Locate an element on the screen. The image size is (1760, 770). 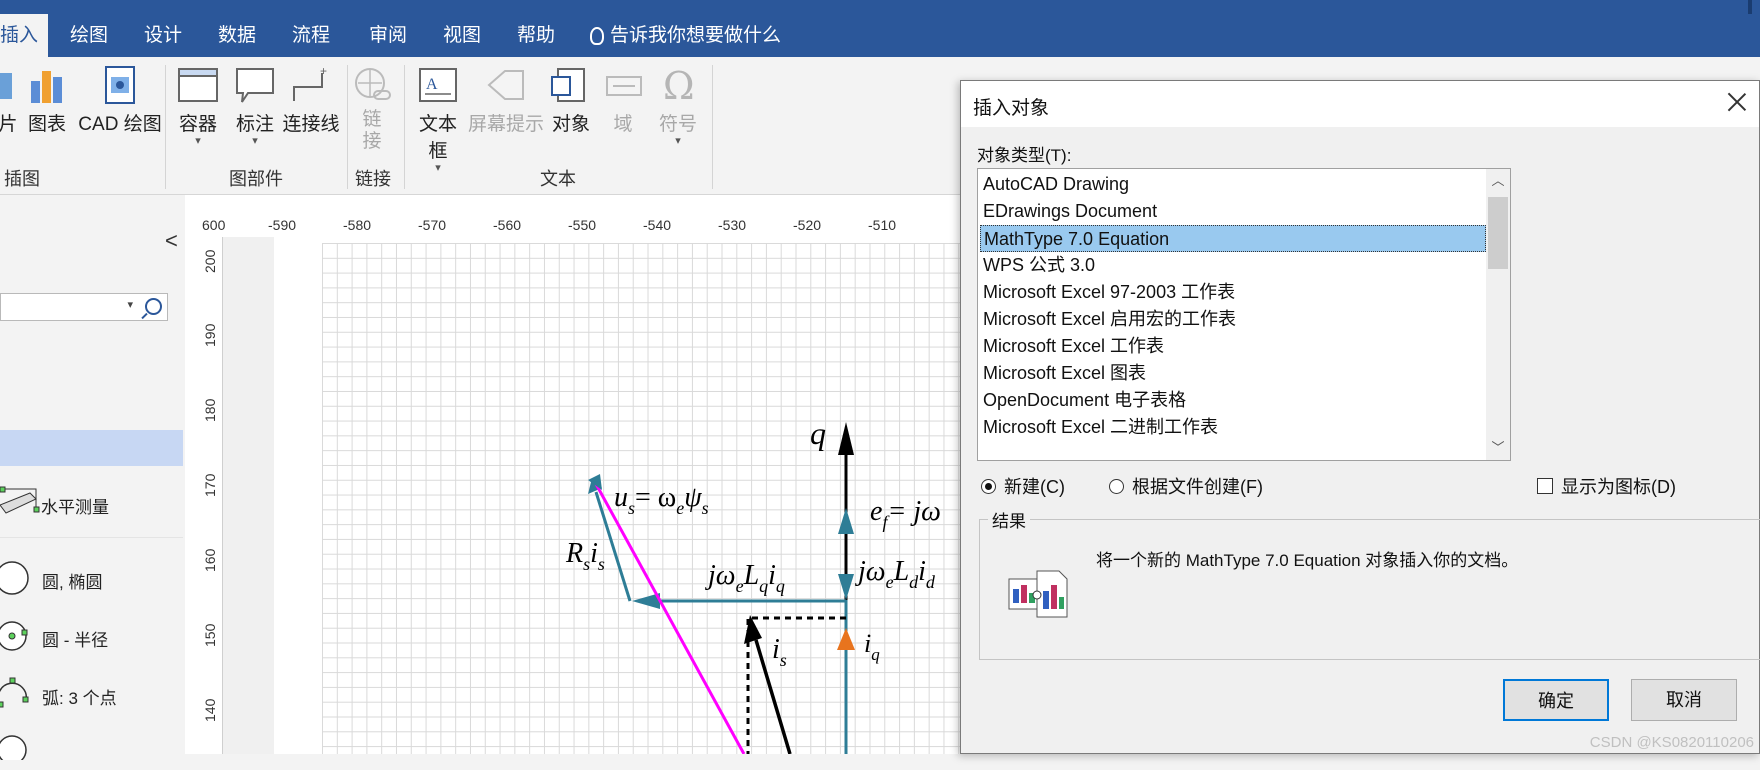
object-type-label: 对象类型(T): is located at coordinates (1024, 155).